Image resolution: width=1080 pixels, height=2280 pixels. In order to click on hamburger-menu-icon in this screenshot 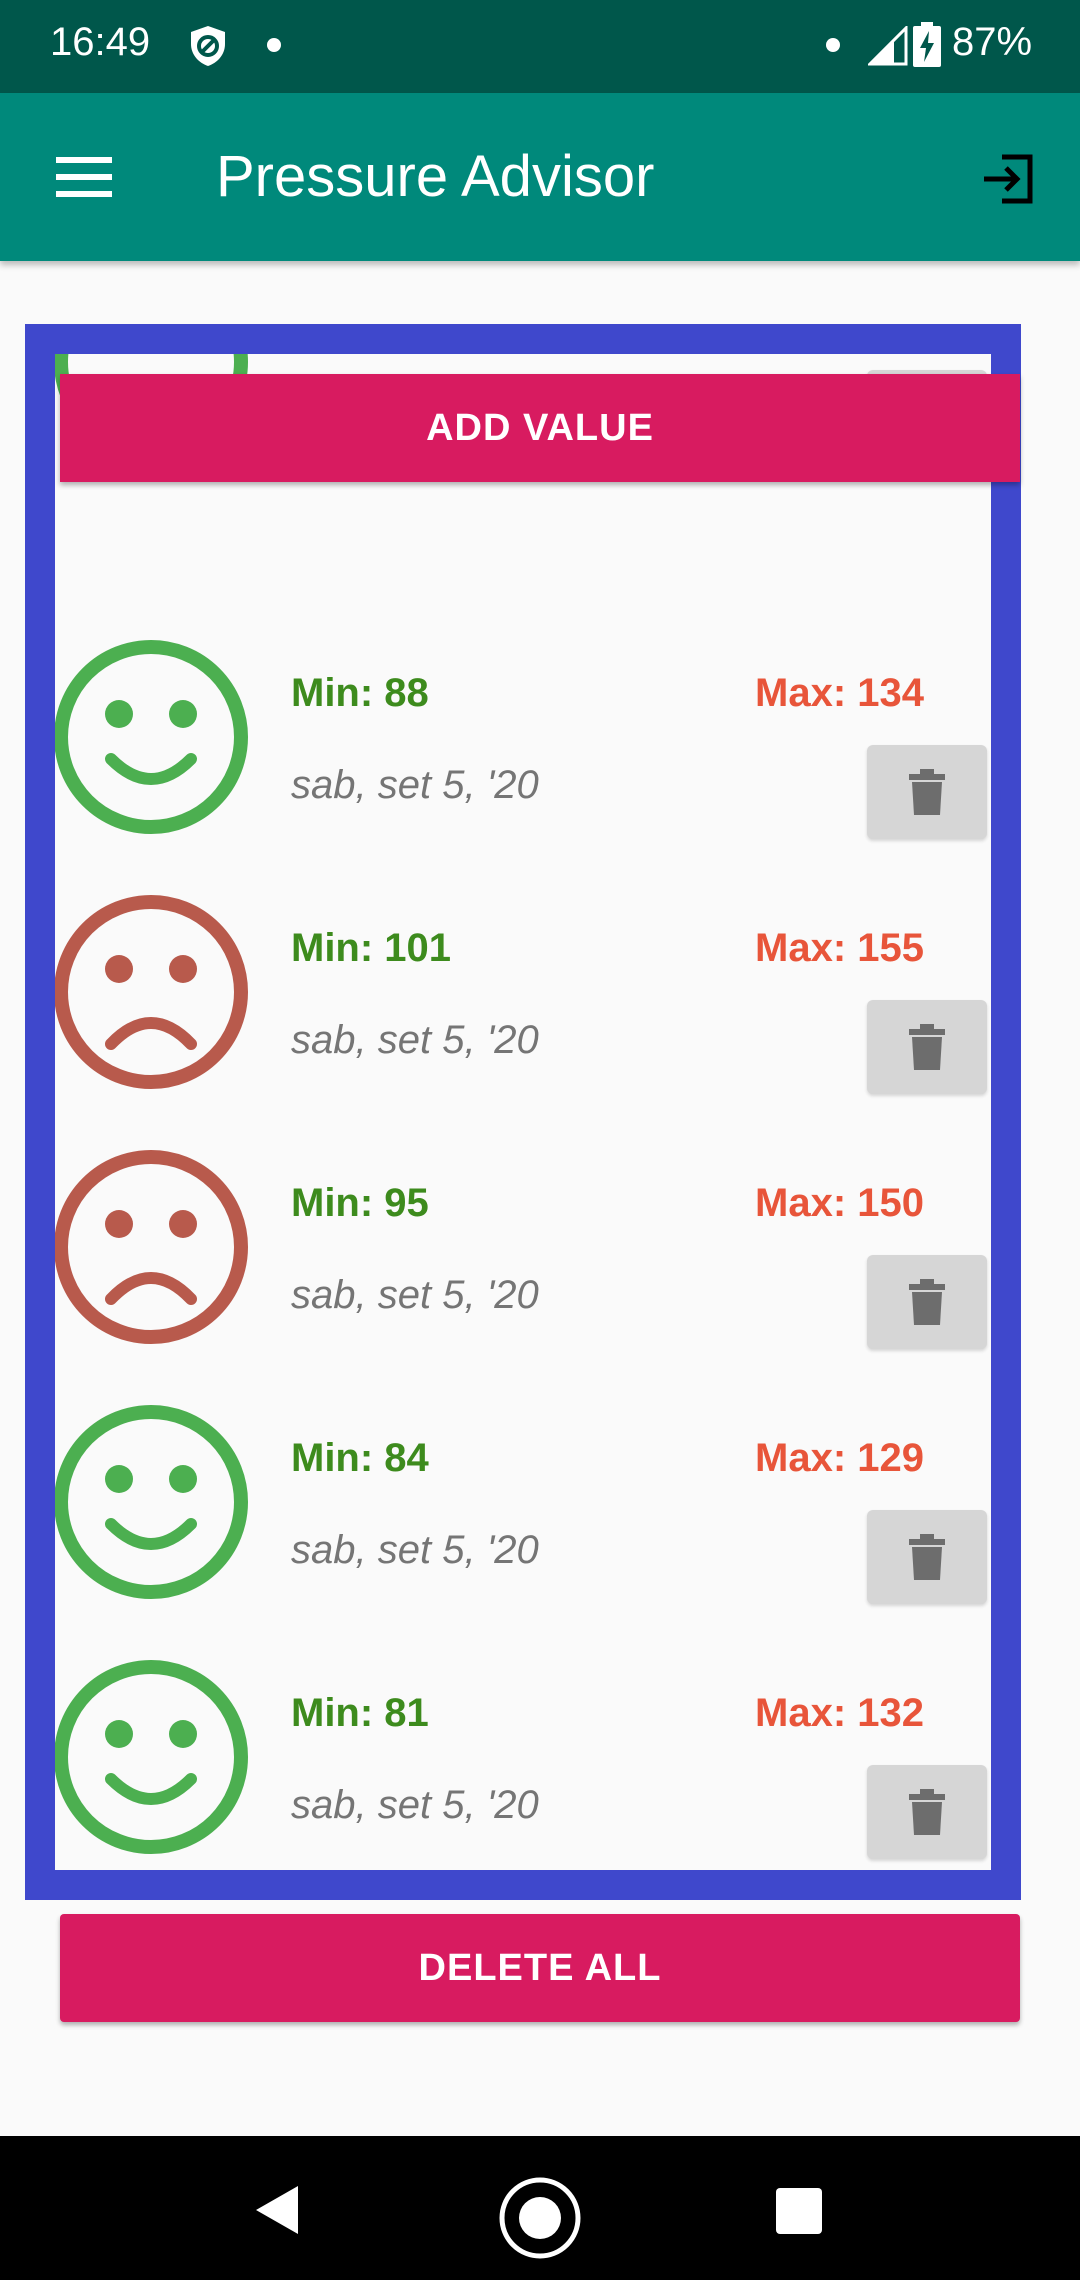, I will do `click(84, 177)`.